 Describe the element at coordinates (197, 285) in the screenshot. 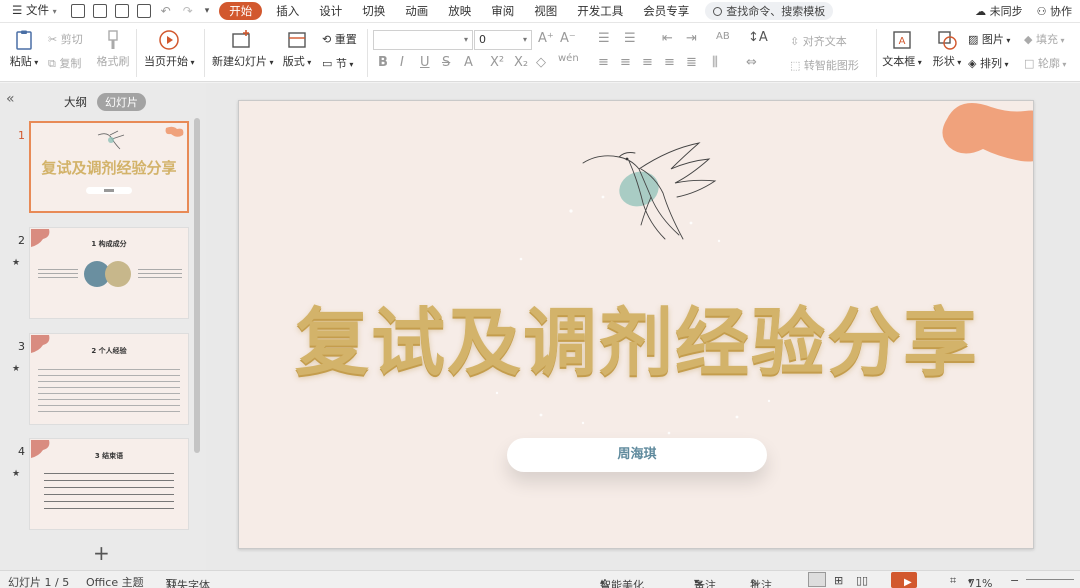

I see `panel-scrollbar` at that location.